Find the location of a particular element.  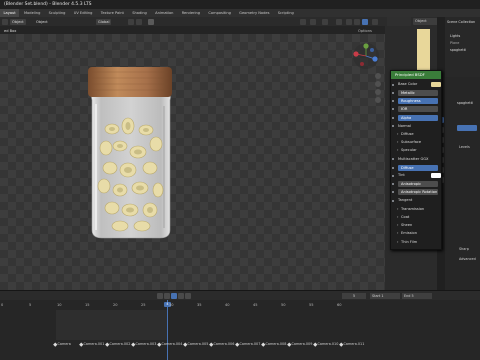

outliner-item-spaghetti: spaghetti is located at coordinates (458, 51).